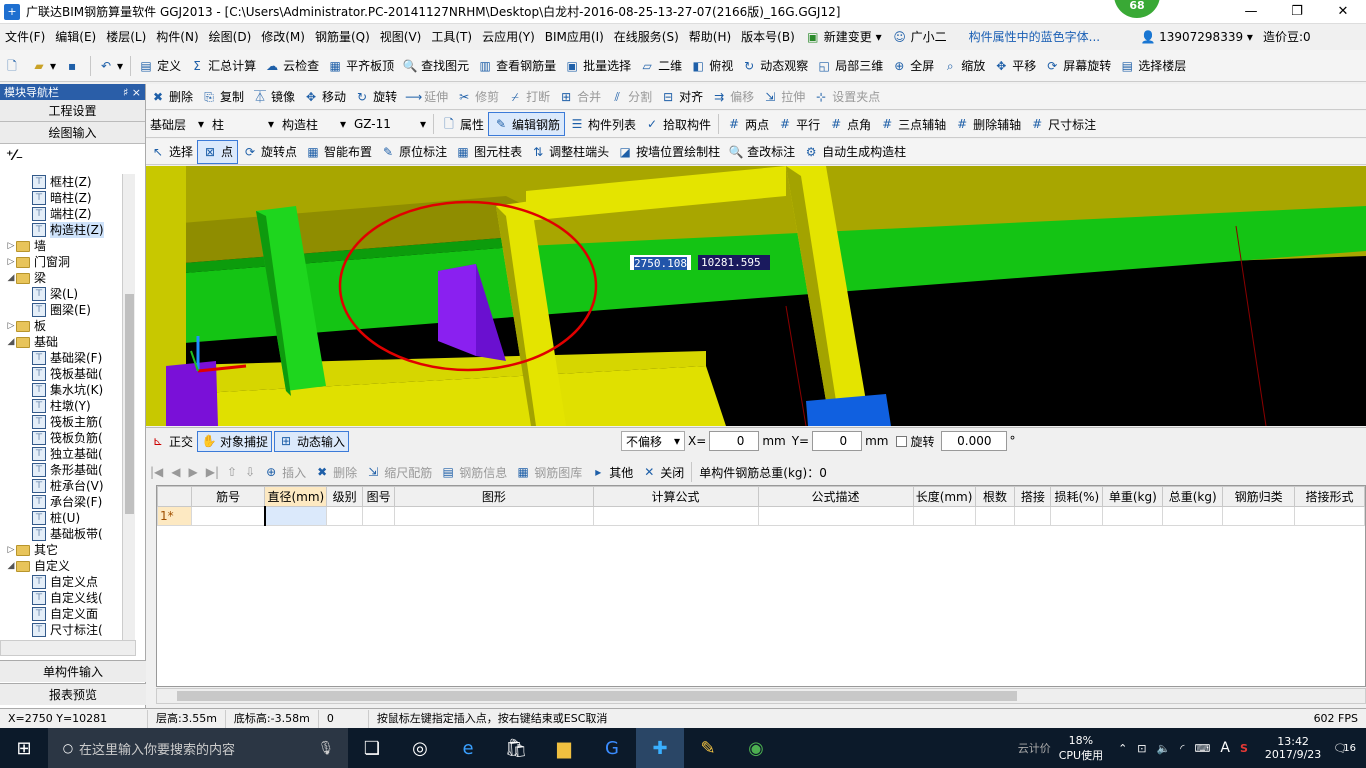 Image resolution: width=1366 pixels, height=768 pixels. What do you see at coordinates (398, 472) in the screenshot?
I see `rebar-tool-2: ⇲ 缩尺配筋` at bounding box center [398, 472].